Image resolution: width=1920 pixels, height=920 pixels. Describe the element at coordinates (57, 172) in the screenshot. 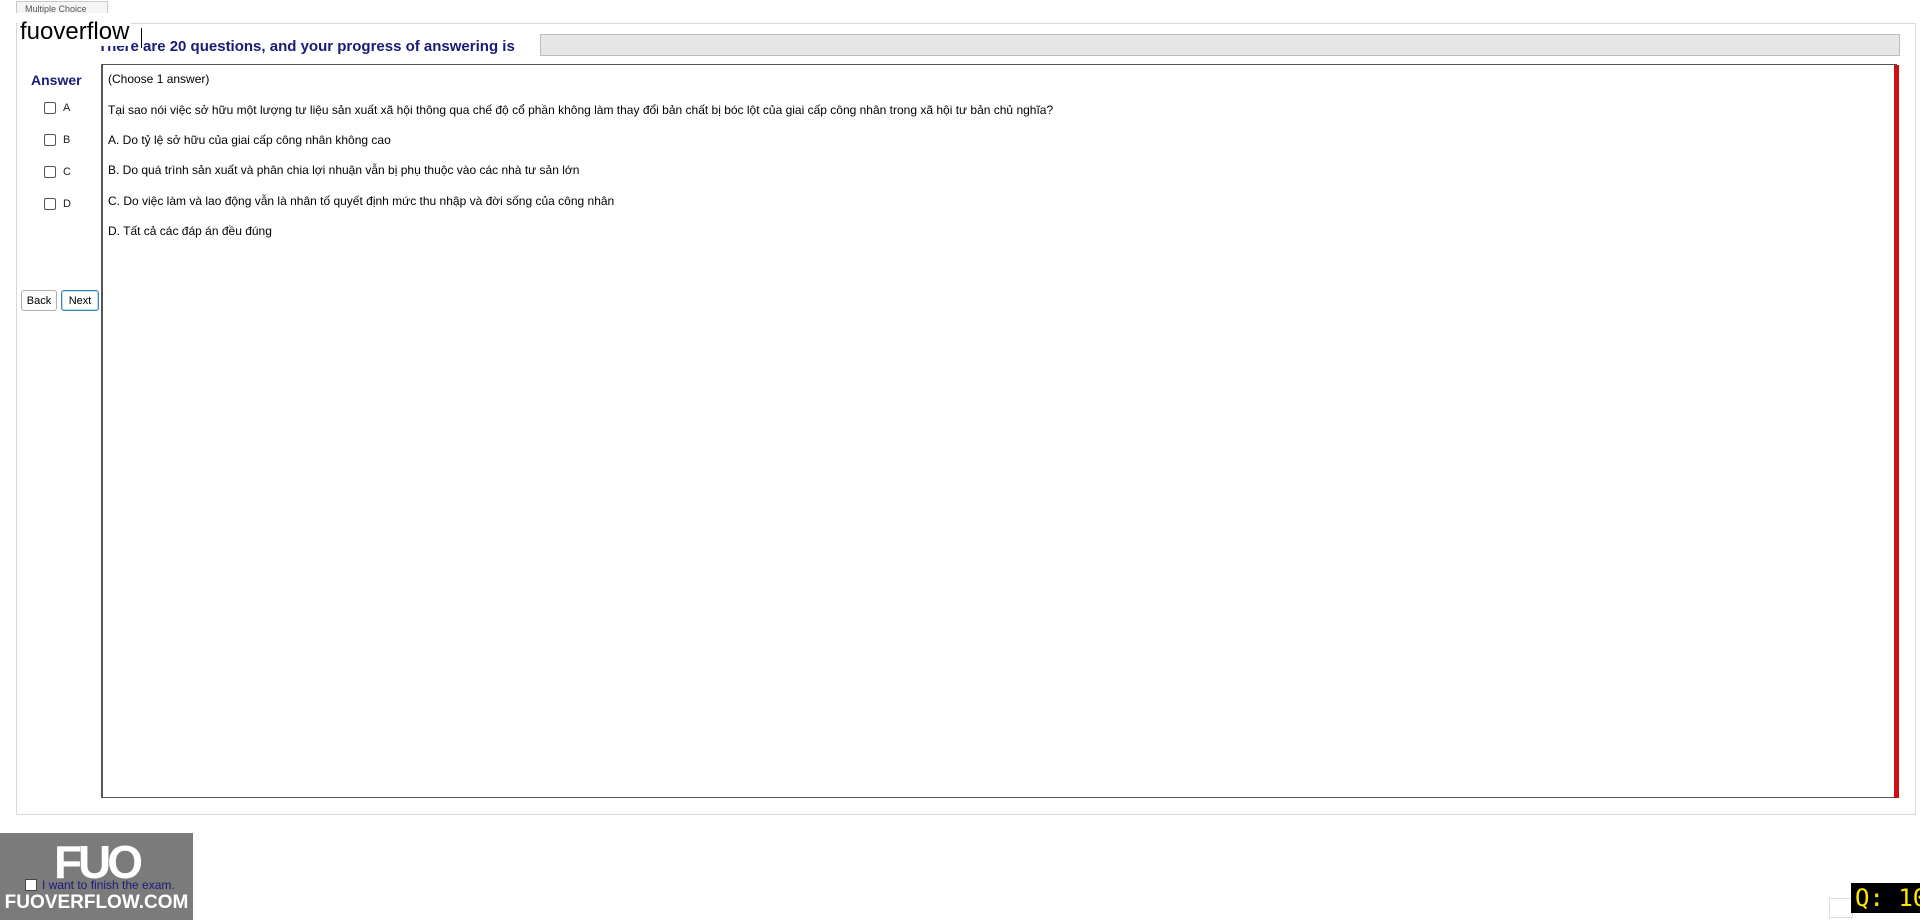

I see `answer-option-c: C` at that location.